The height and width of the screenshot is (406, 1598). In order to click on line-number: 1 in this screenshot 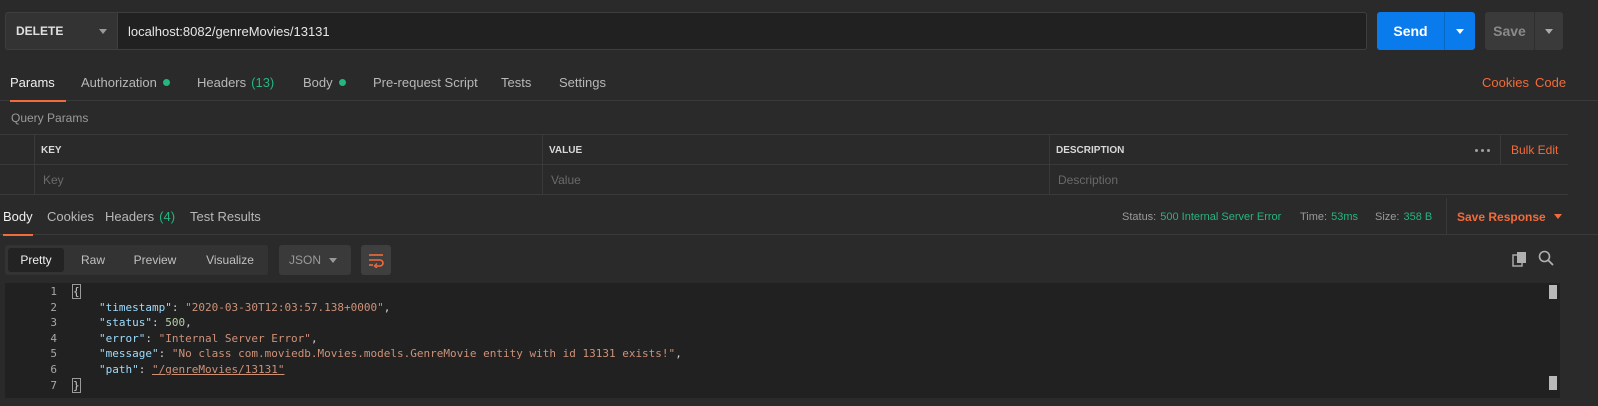, I will do `click(53, 291)`.